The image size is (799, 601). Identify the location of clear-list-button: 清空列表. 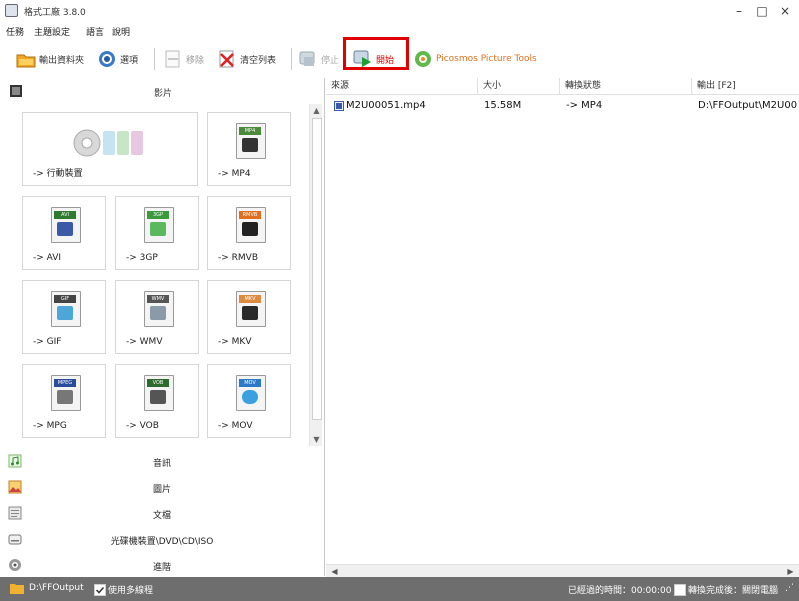
(246, 59).